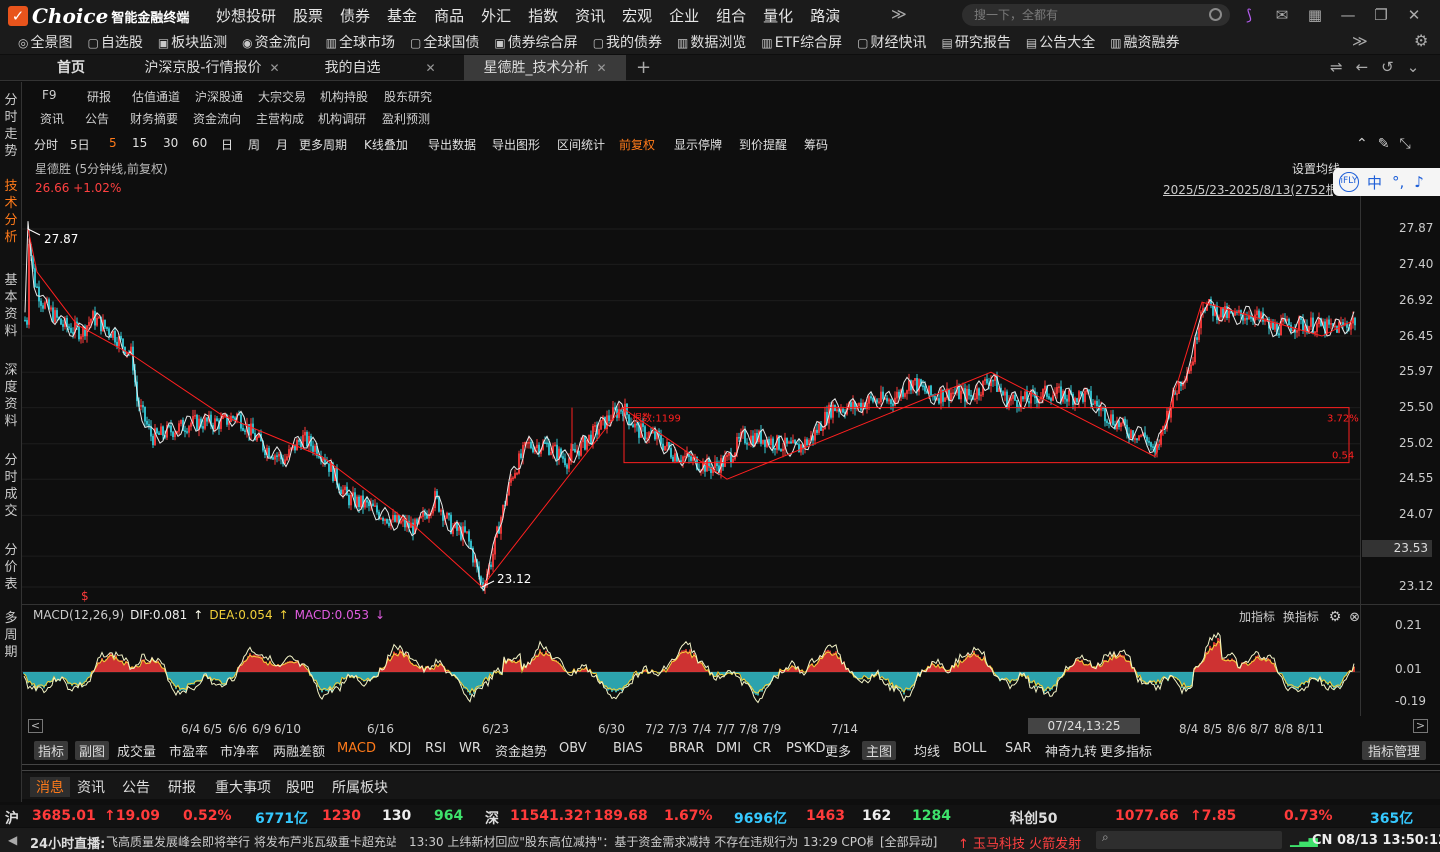 The image size is (1440, 852). Describe the element at coordinates (1019, 842) in the screenshot. I see `alert-item: ↑ 玉马科技 火箭发射` at that location.